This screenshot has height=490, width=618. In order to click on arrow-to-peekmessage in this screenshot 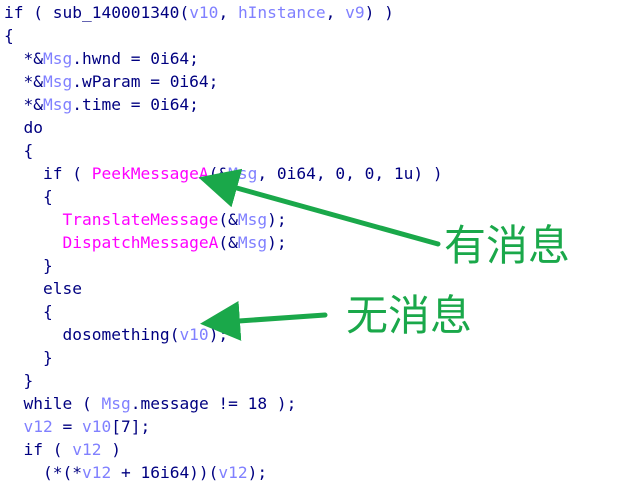, I will do `click(319, 207)`.